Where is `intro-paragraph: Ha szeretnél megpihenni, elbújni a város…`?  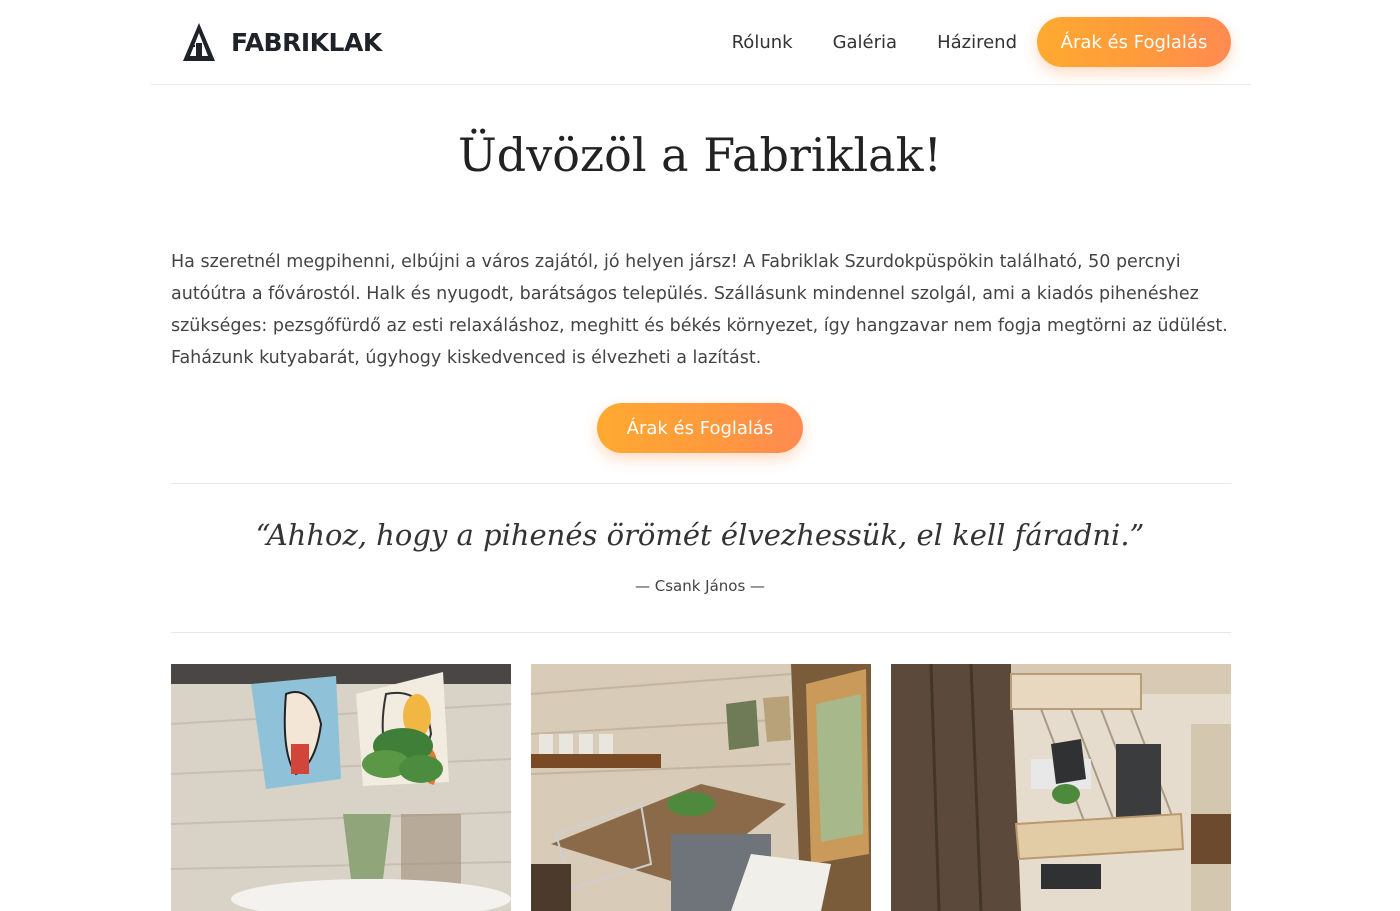
intro-paragraph: Ha szeretnél megpihenni, elbújni a város… is located at coordinates (699, 310).